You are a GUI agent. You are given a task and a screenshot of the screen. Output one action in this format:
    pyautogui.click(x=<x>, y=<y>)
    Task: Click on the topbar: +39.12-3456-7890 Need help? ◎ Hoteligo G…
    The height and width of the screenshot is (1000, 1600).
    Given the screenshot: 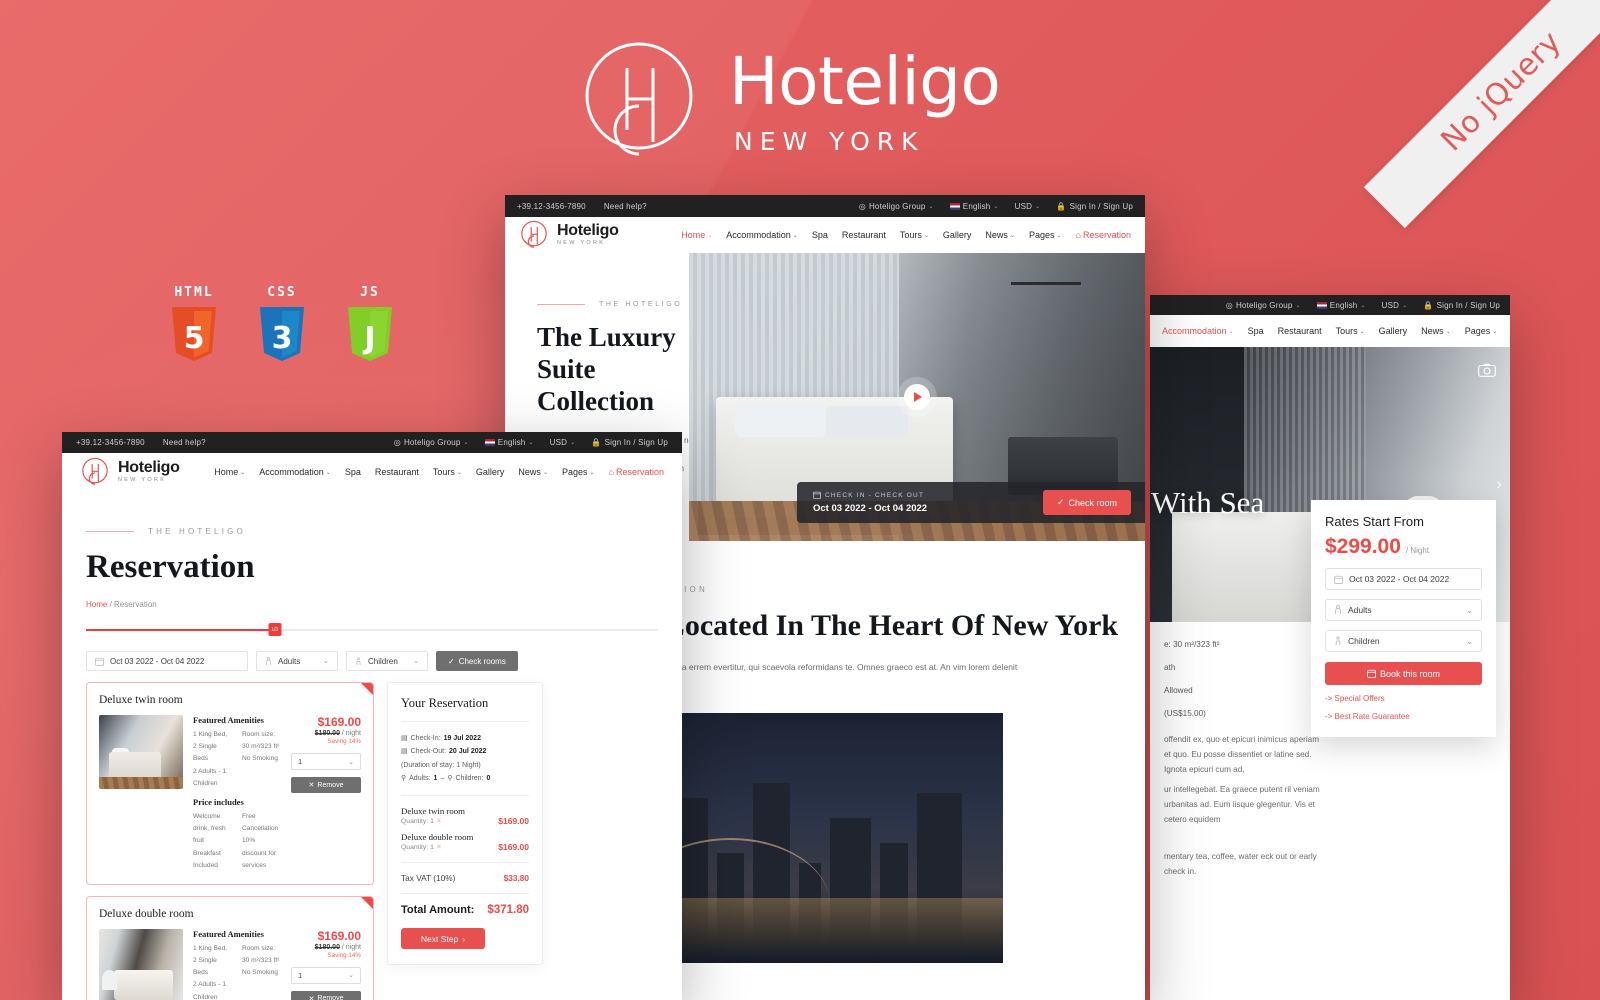 What is the action you would take?
    pyautogui.click(x=825, y=206)
    